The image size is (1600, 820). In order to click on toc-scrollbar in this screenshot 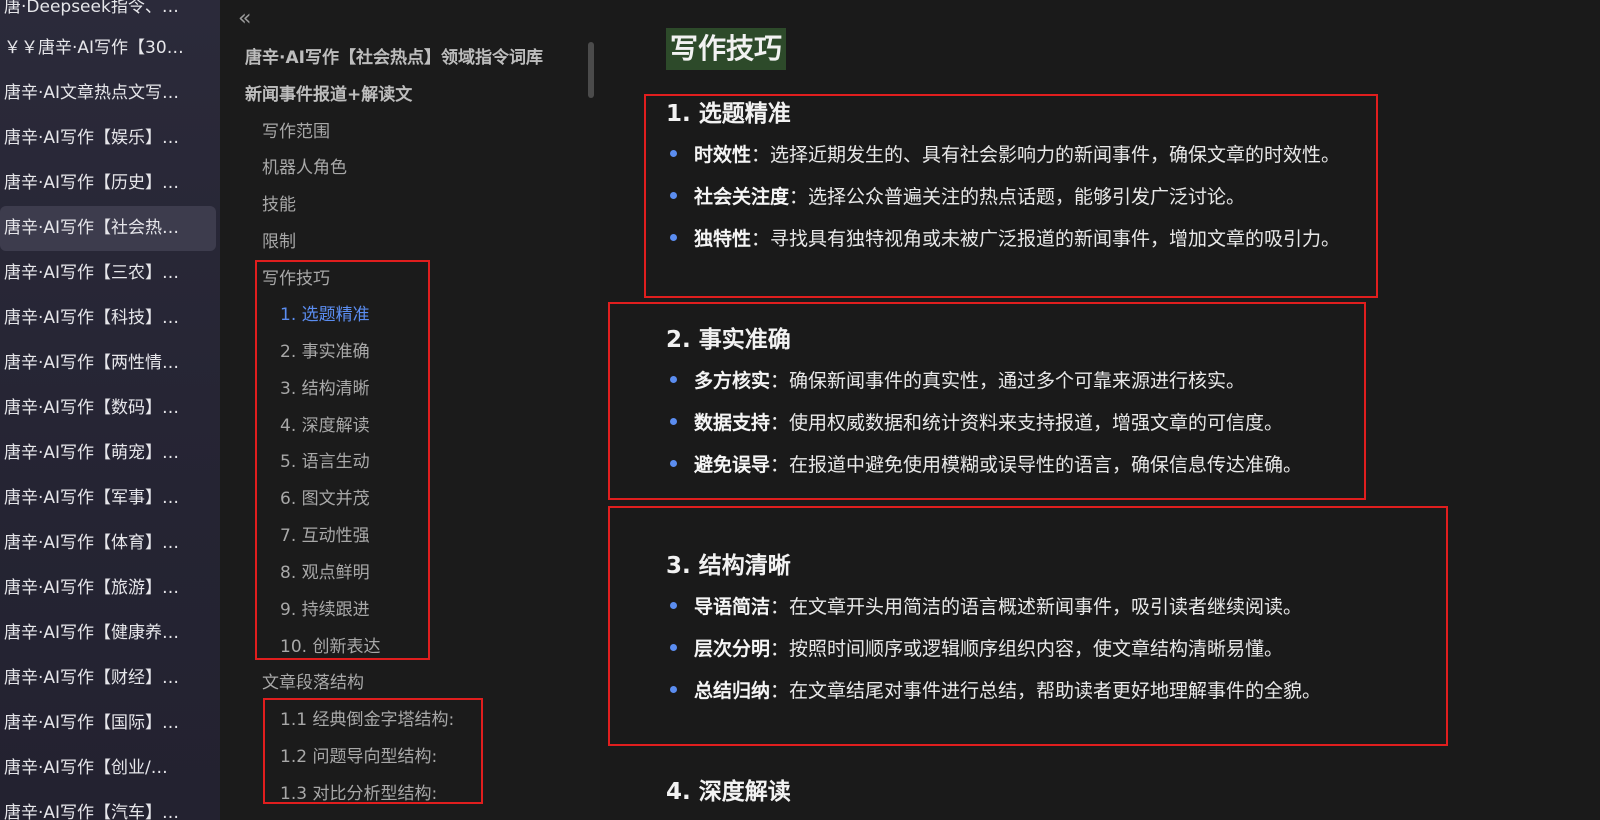, I will do `click(591, 70)`.